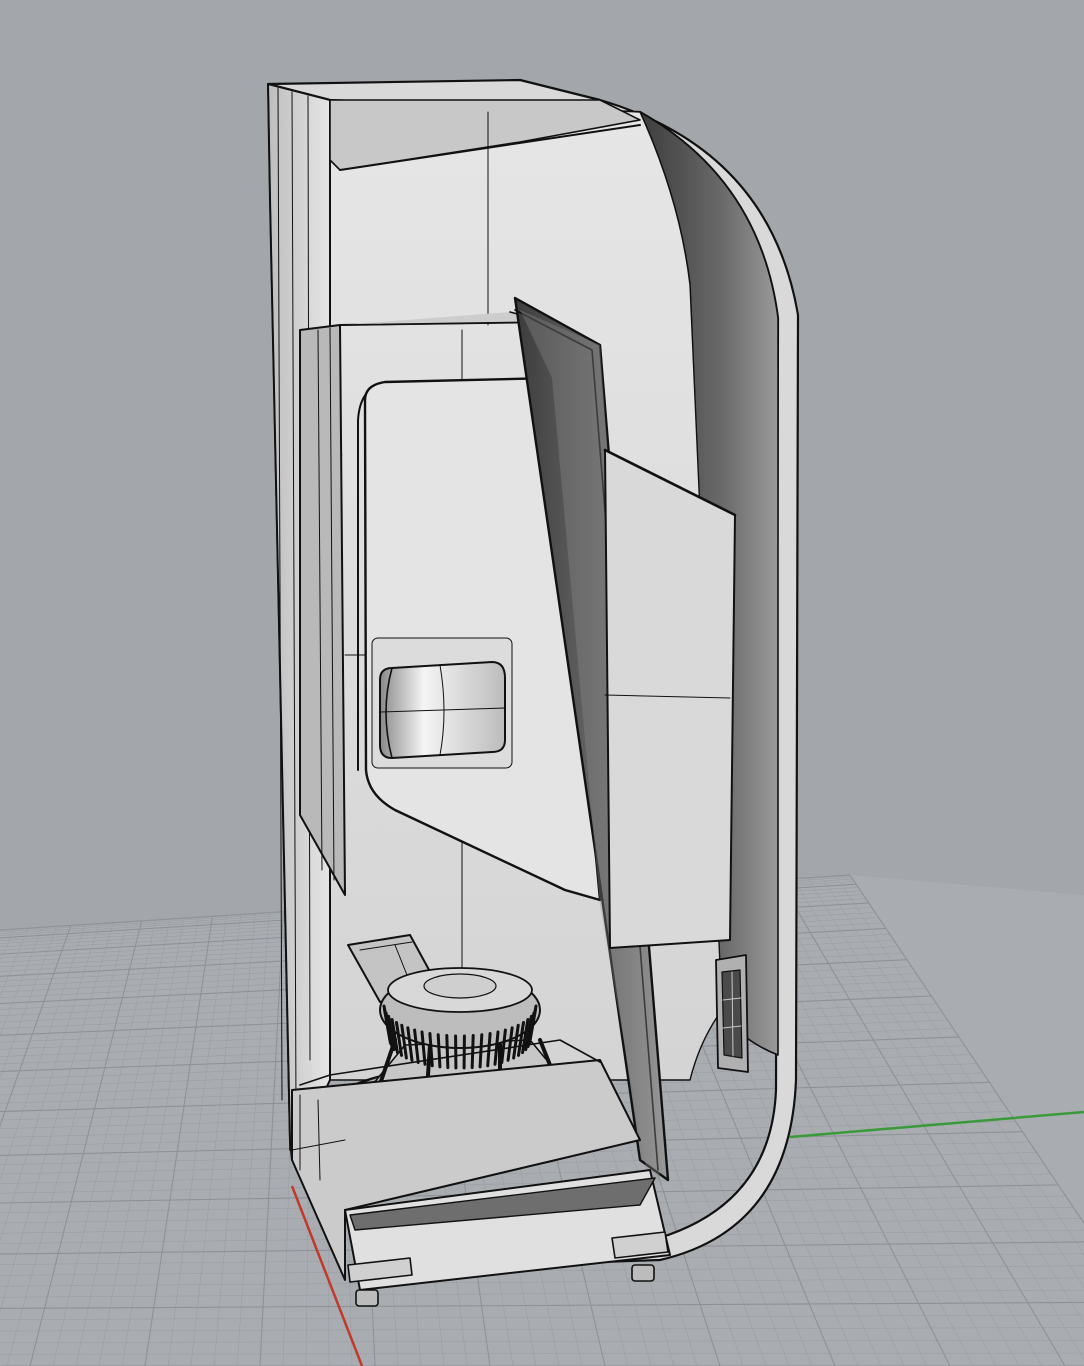 This screenshot has height=1366, width=1084. Describe the element at coordinates (670, 699) in the screenshot. I see `right-internal-panel` at that location.